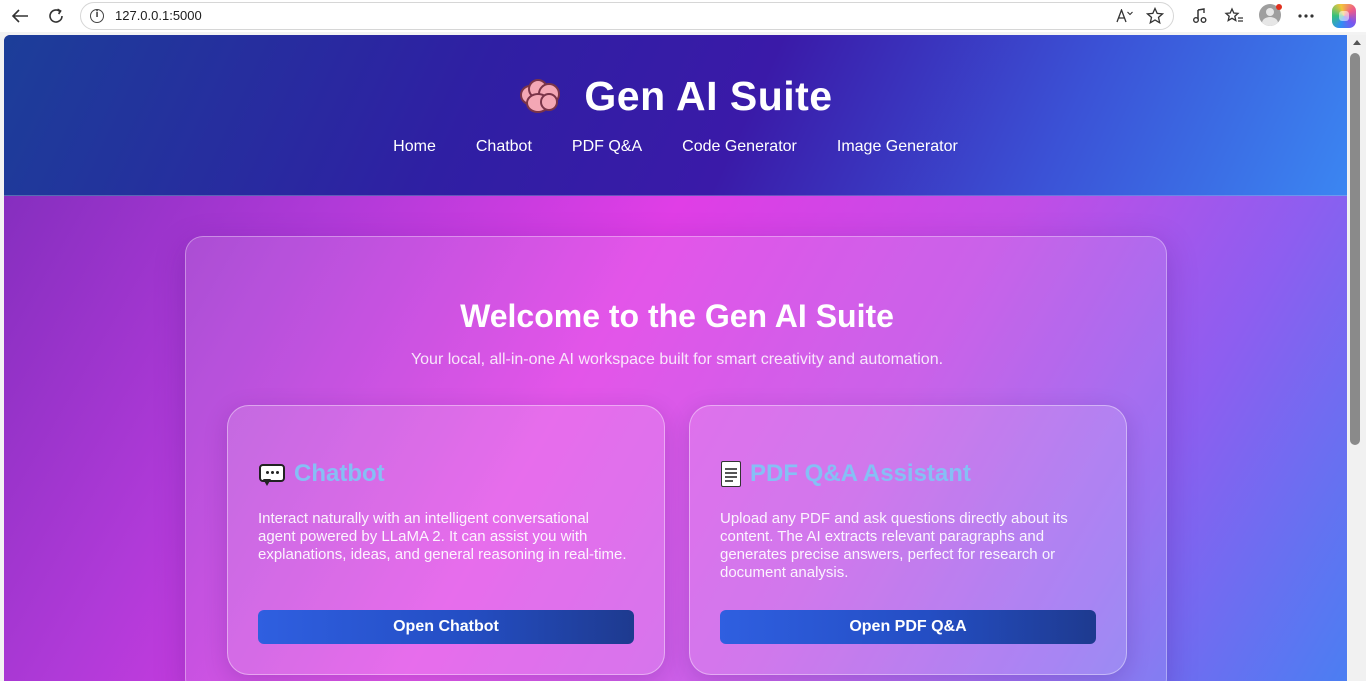 The height and width of the screenshot is (681, 1366). I want to click on address-bar: i 127.0.0.1:5000, so click(627, 16).